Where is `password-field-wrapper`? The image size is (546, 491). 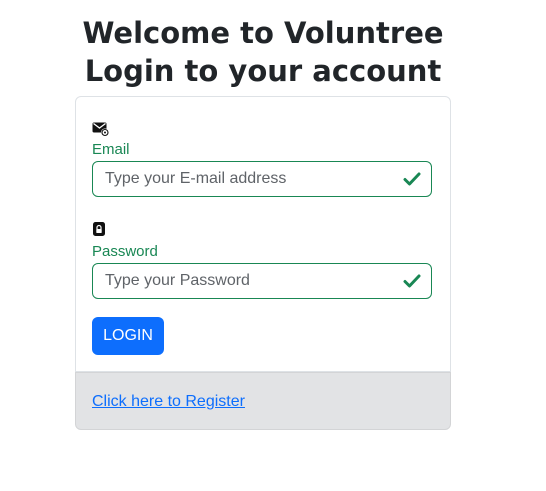 password-field-wrapper is located at coordinates (262, 281).